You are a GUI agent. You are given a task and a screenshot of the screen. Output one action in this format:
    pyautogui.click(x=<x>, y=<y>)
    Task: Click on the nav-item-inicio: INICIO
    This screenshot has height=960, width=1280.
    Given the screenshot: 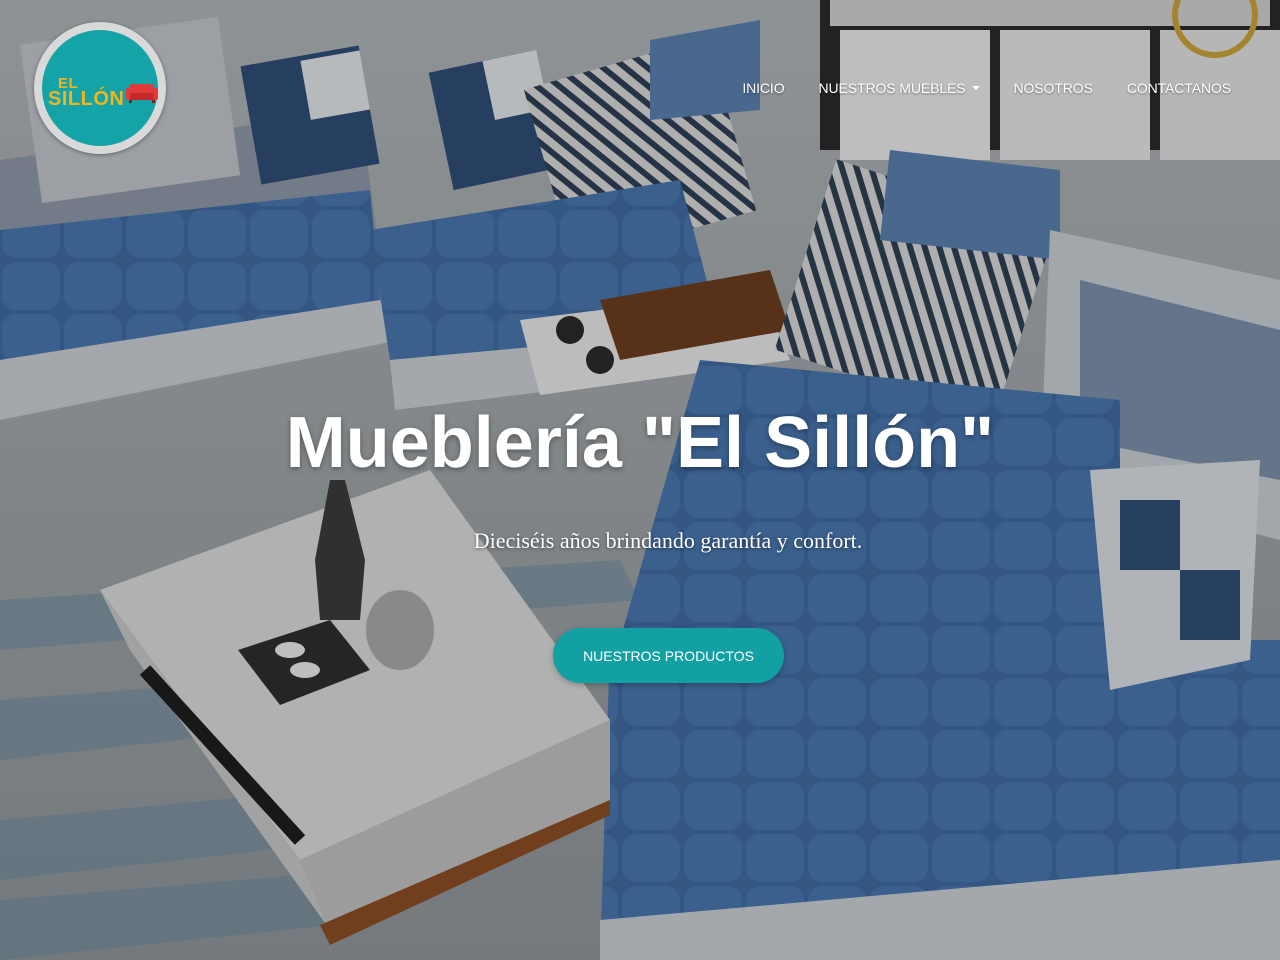 What is the action you would take?
    pyautogui.click(x=763, y=88)
    